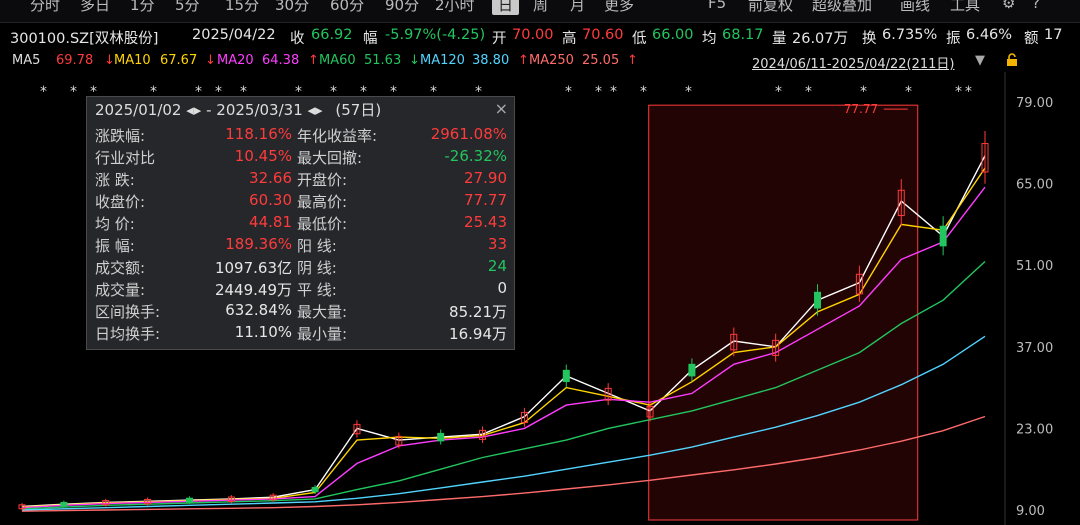 The width and height of the screenshot is (1080, 525). I want to click on nav-item-15: 超级叠加, so click(842, 7).